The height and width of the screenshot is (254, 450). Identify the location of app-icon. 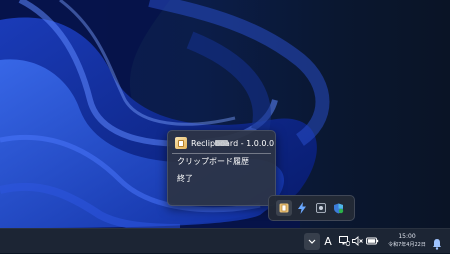
(320, 208).